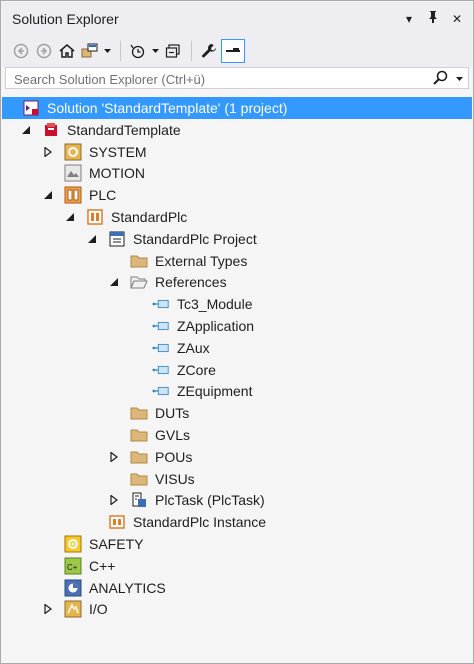  I want to click on window-title: Solution Explorer, so click(65, 19).